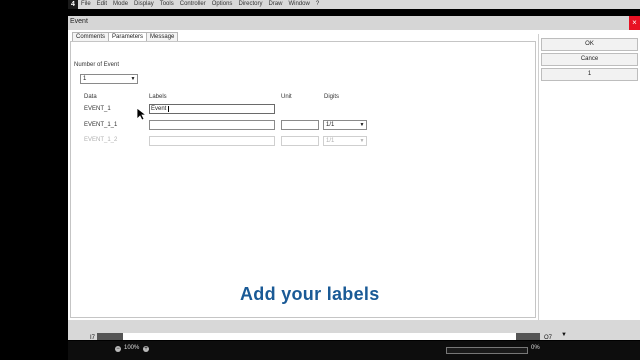 The width and height of the screenshot is (640, 360). I want to click on number-of-event-value: 1, so click(85, 79).